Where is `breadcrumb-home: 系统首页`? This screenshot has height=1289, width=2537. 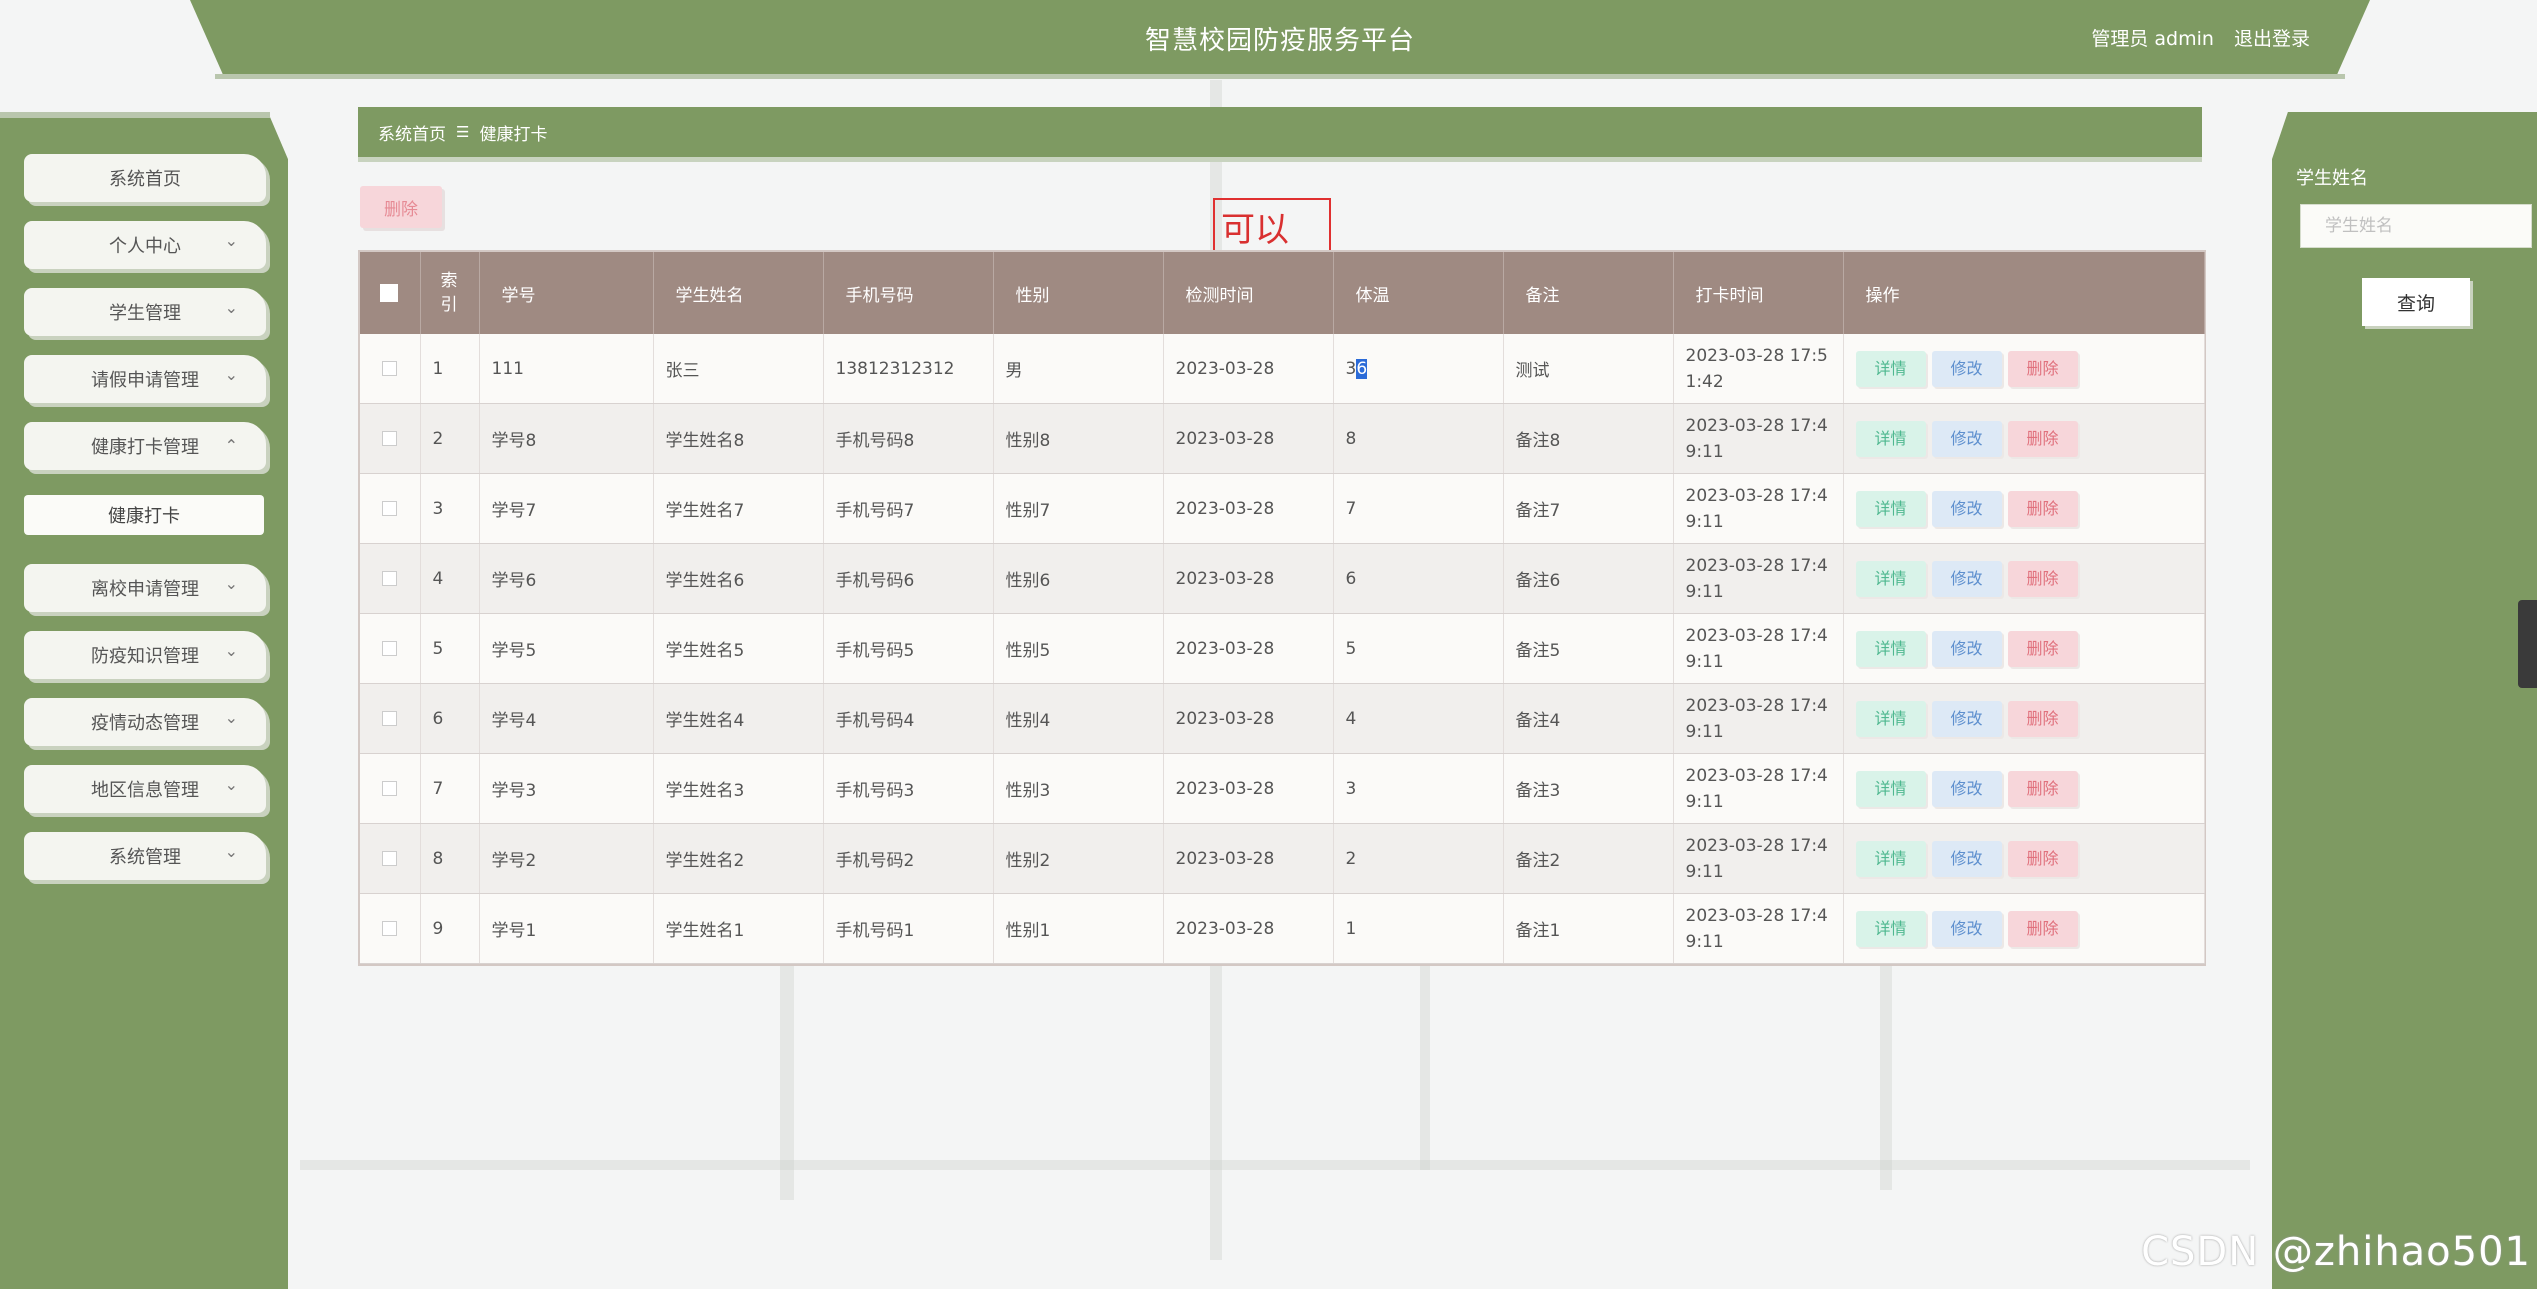 breadcrumb-home: 系统首页 is located at coordinates (412, 132).